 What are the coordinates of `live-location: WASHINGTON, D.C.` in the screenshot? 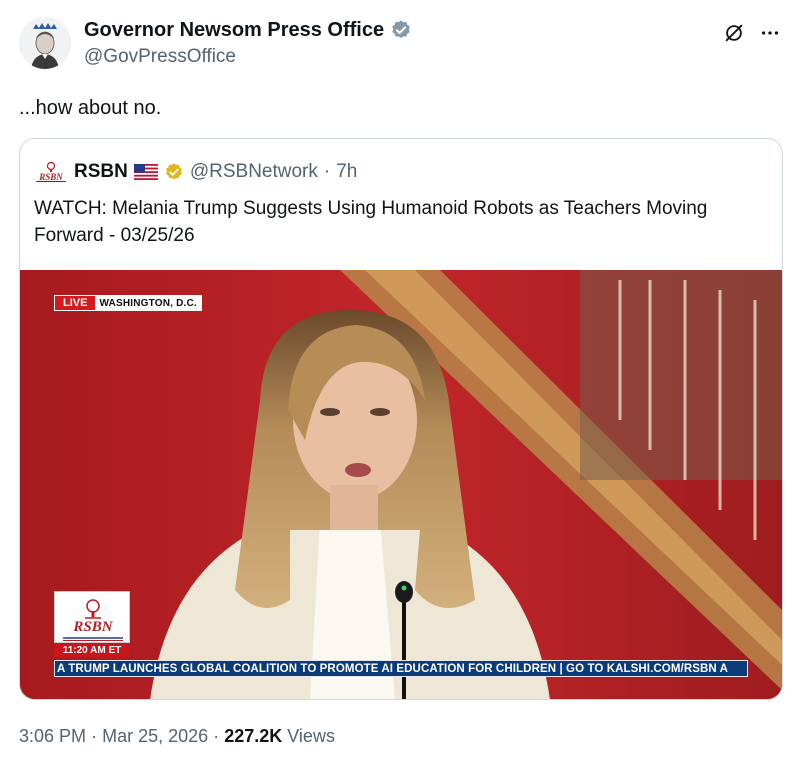 It's located at (148, 303).